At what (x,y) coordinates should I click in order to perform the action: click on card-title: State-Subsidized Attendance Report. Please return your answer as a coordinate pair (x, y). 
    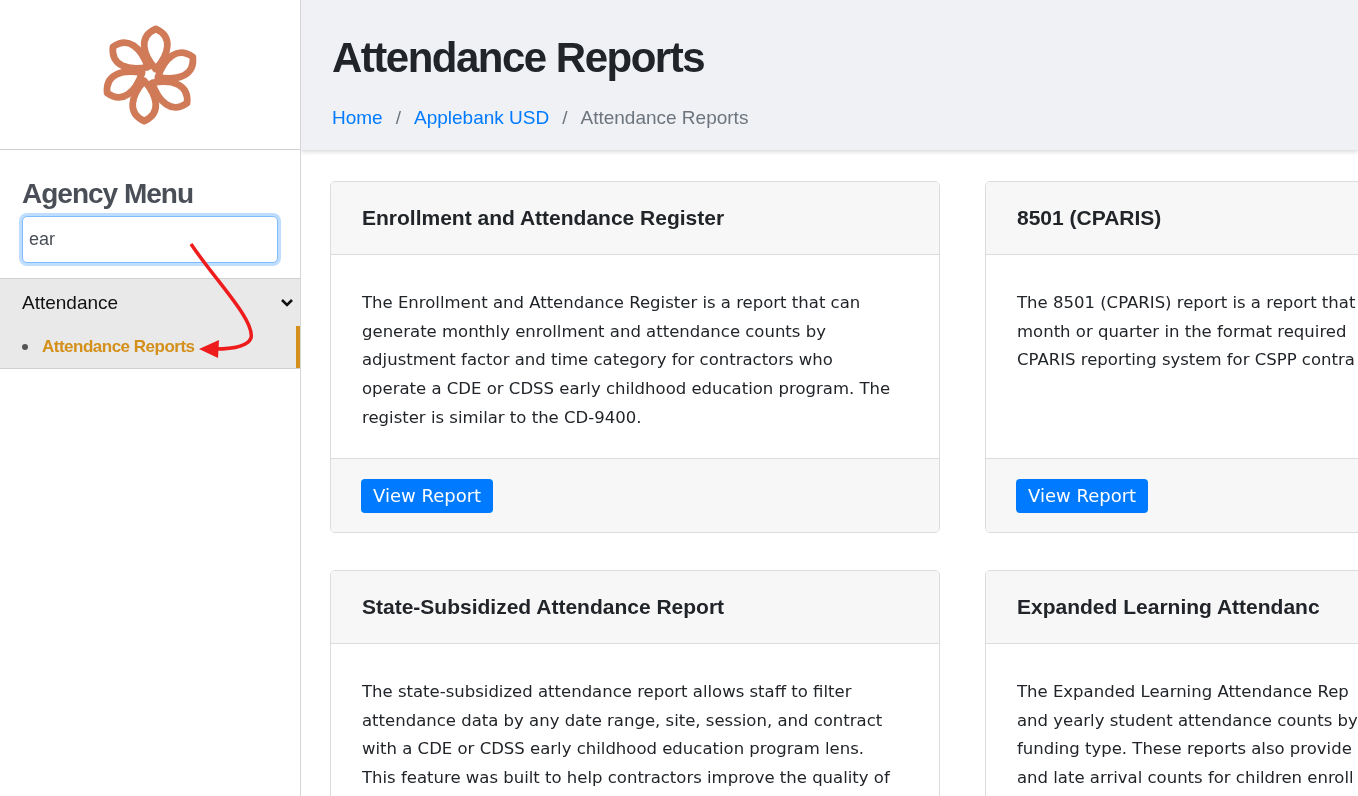
    Looking at the image, I should click on (543, 607).